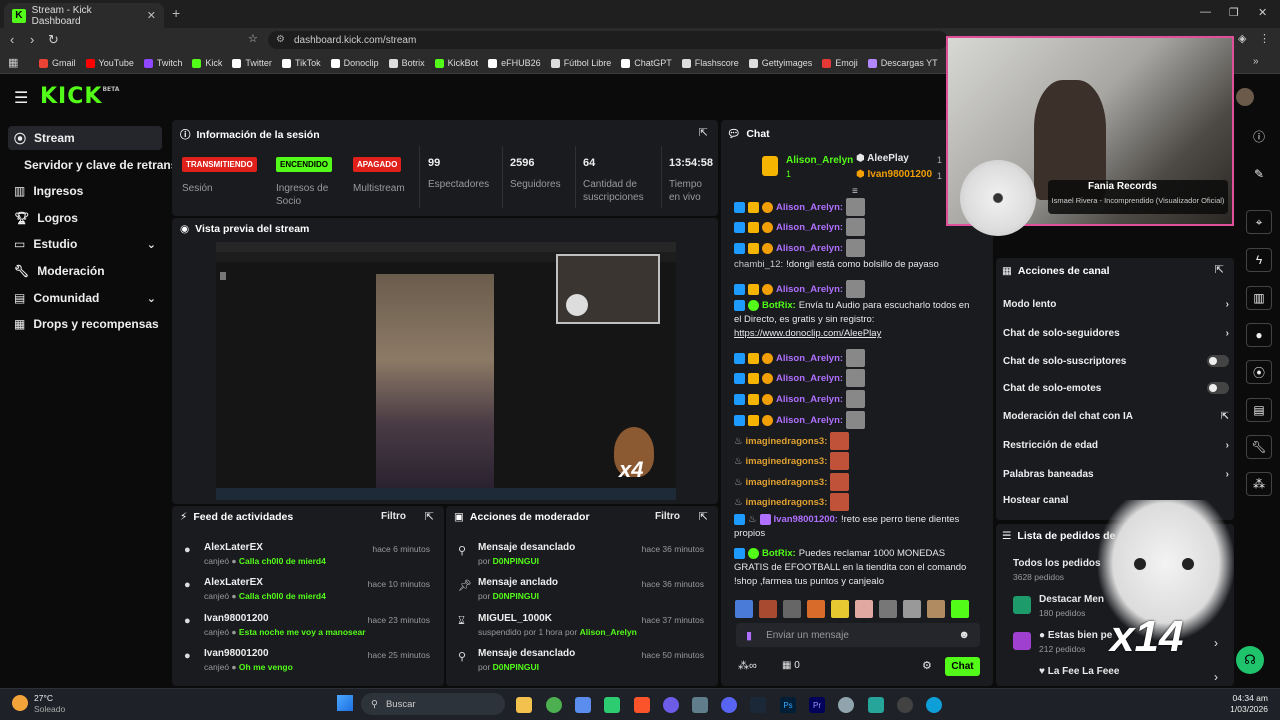  Describe the element at coordinates (819, 160) in the screenshot. I see `top-gifter-1: Alison_Arelyn` at that location.